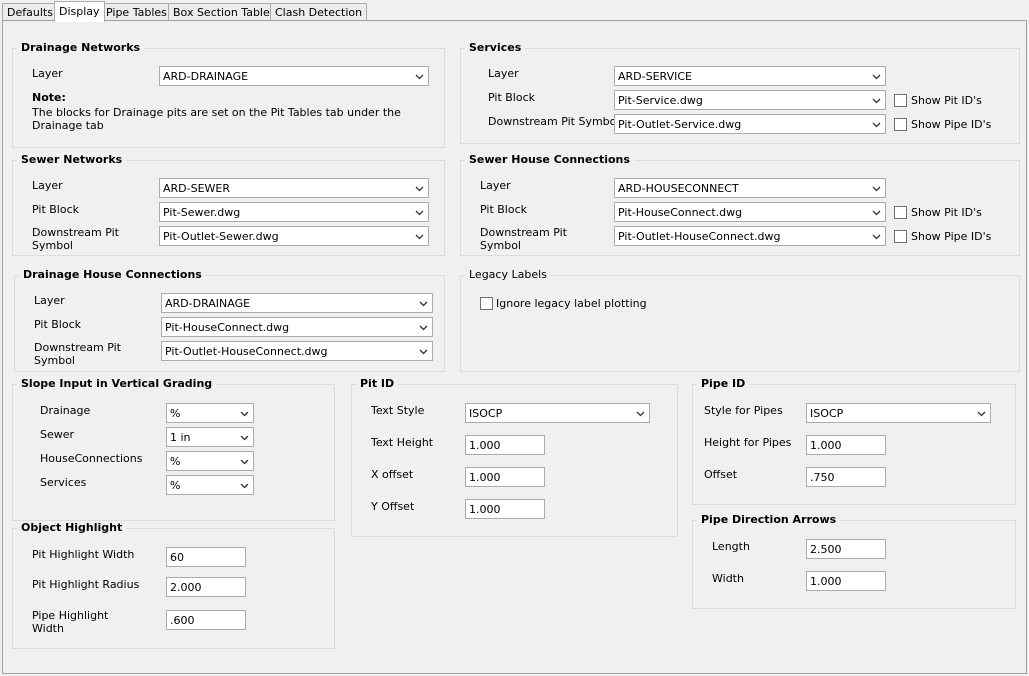 The image size is (1029, 676). What do you see at coordinates (951, 236) in the screenshot?
I see `show-pipe-ids-label: Show Pipe ID's` at bounding box center [951, 236].